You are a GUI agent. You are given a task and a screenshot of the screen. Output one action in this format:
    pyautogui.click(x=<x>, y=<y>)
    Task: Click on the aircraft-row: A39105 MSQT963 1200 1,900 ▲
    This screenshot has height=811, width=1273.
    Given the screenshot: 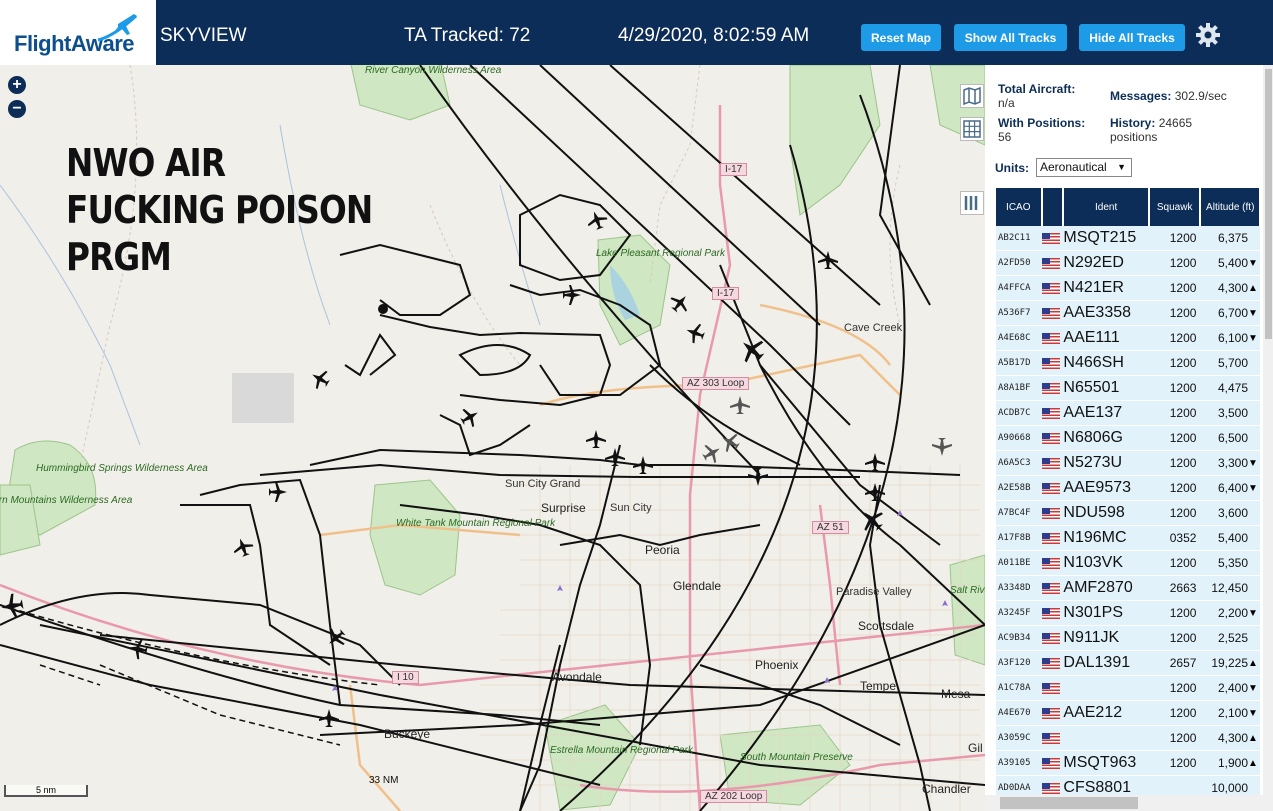 What is the action you would take?
    pyautogui.click(x=1128, y=763)
    